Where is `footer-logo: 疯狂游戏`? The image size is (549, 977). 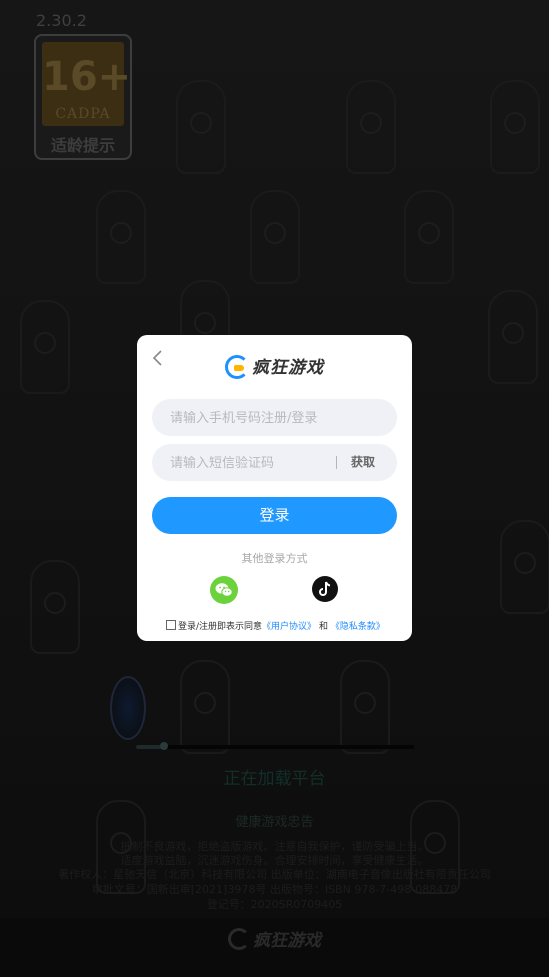 footer-logo: 疯狂游戏 is located at coordinates (274, 938).